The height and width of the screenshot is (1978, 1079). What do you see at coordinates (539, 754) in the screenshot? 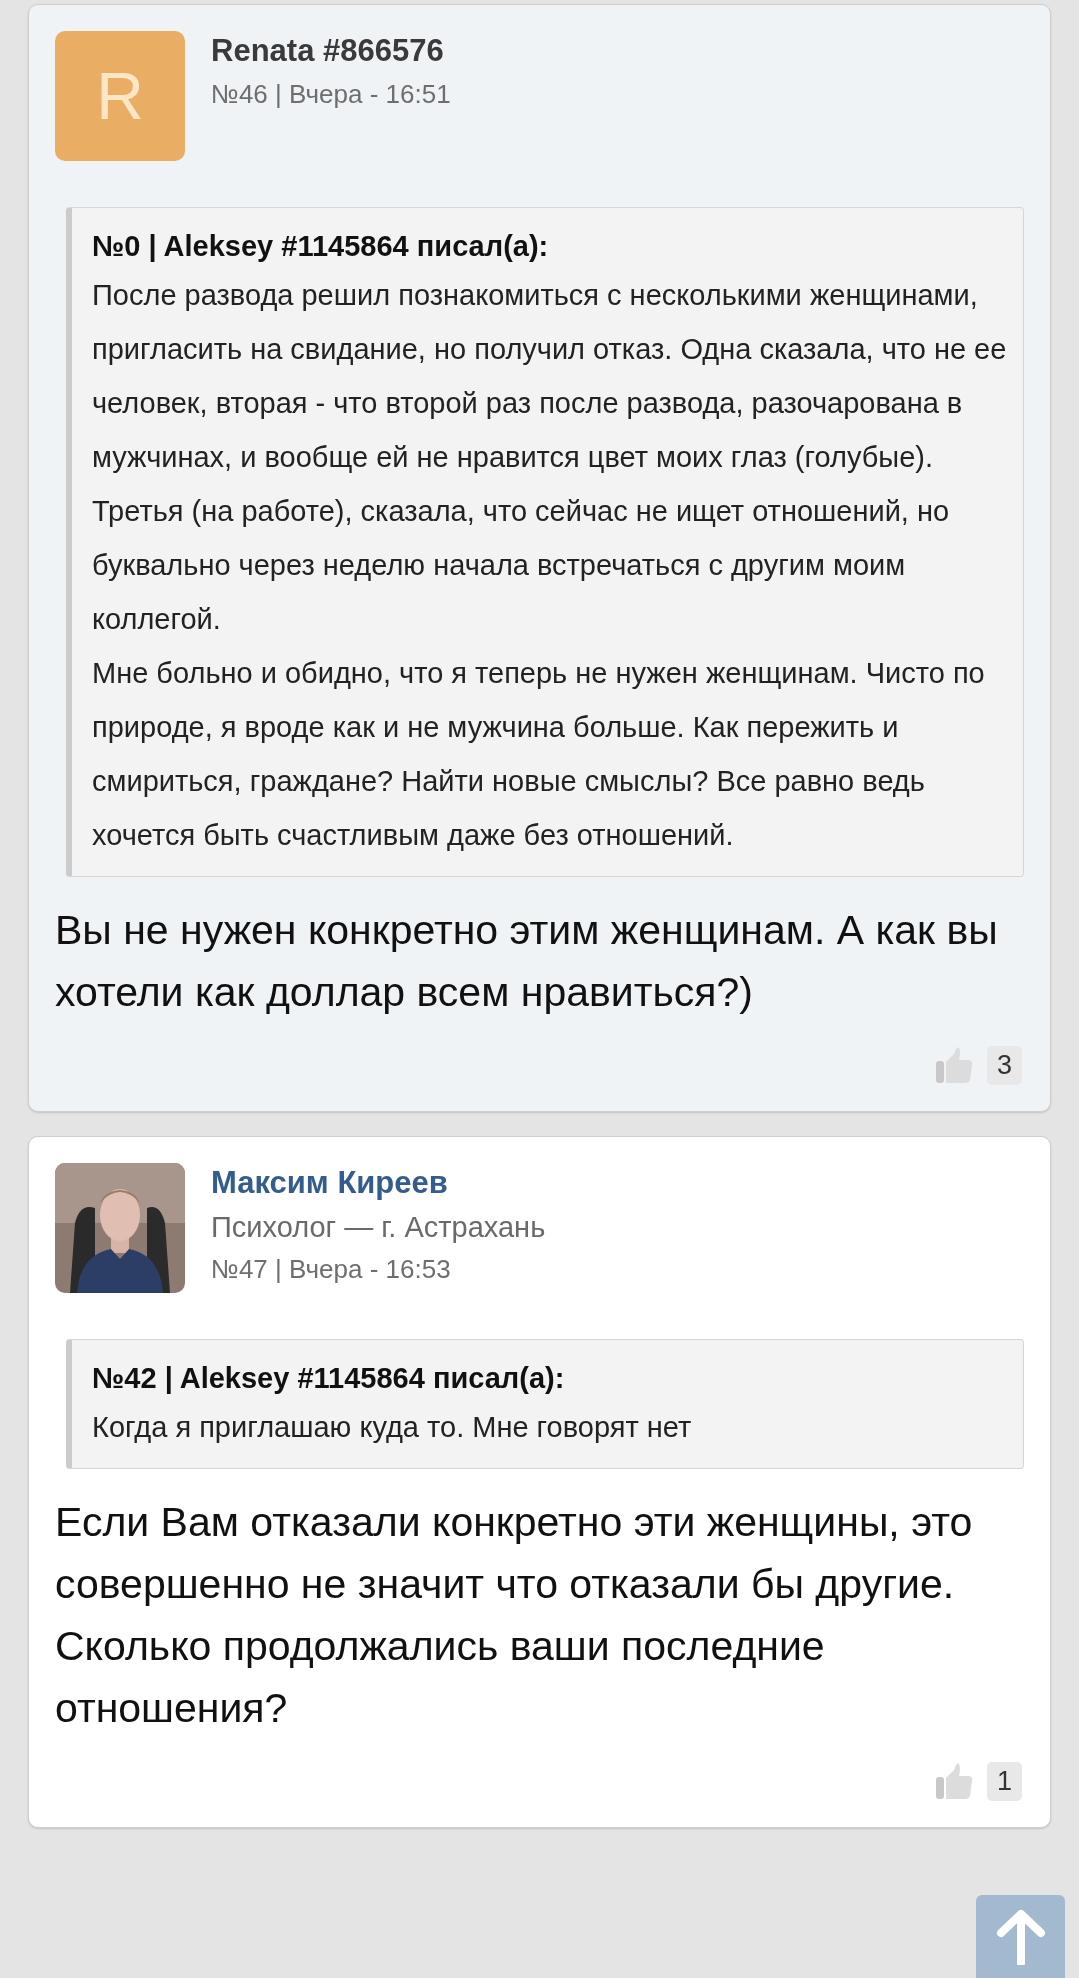
I see `quote-text: Мне больно и обидно, что я теперь не нужен женщинам. Чисто по природе, я вроде как и не мужчина больше. Как пережить и смириться, граждане? Найти новые смыслы? Все равно ведь хочется быть счастливым даже без отношений.` at bounding box center [539, 754].